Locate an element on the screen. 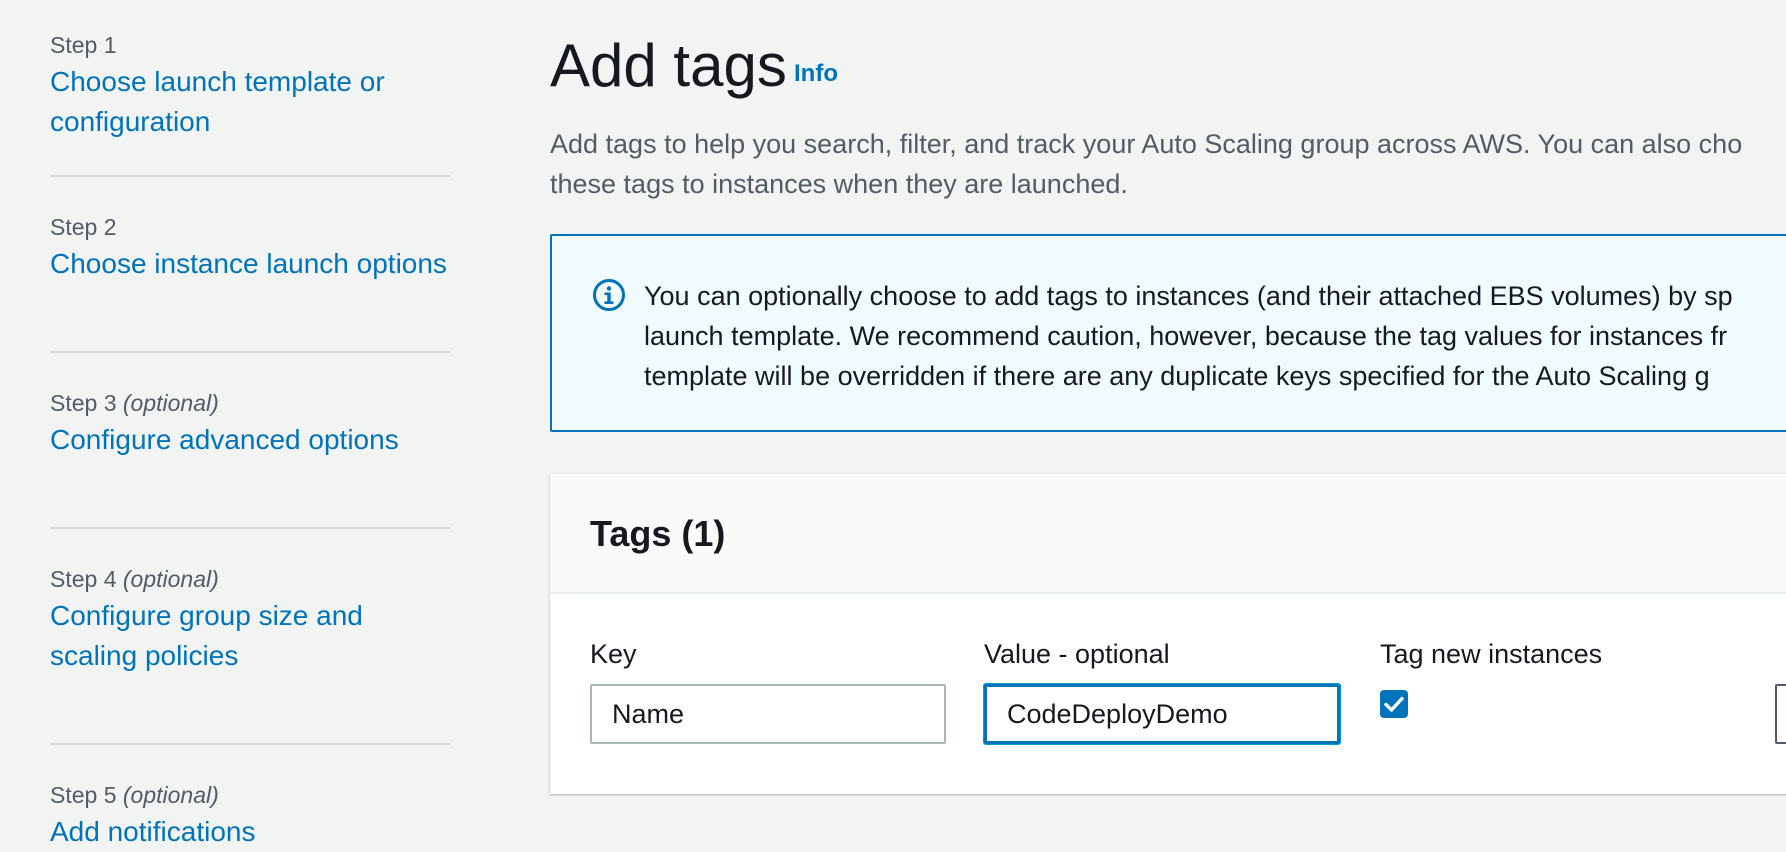 This screenshot has height=852, width=1786. step-label-line: Configure group size and is located at coordinates (206, 615).